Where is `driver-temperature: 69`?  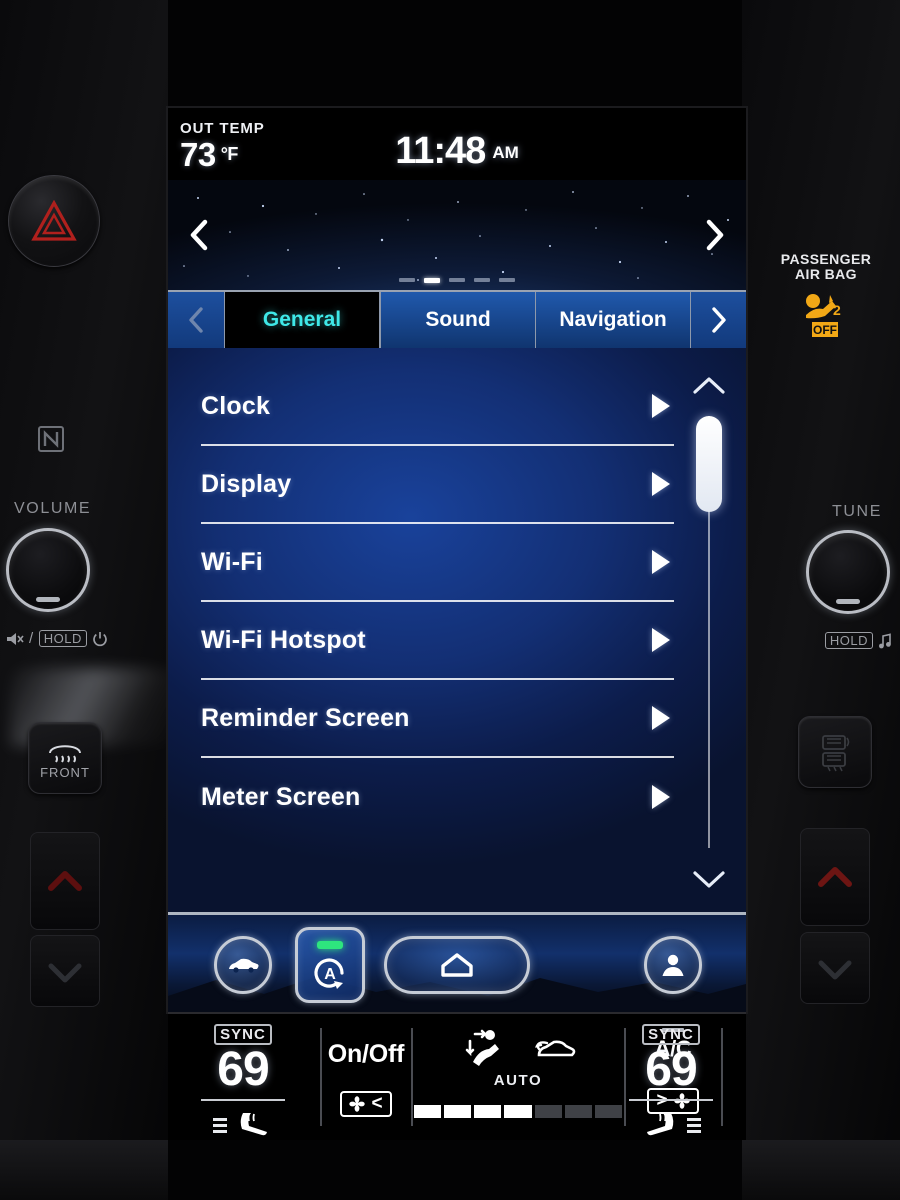 driver-temperature: 69 is located at coordinates (243, 1070).